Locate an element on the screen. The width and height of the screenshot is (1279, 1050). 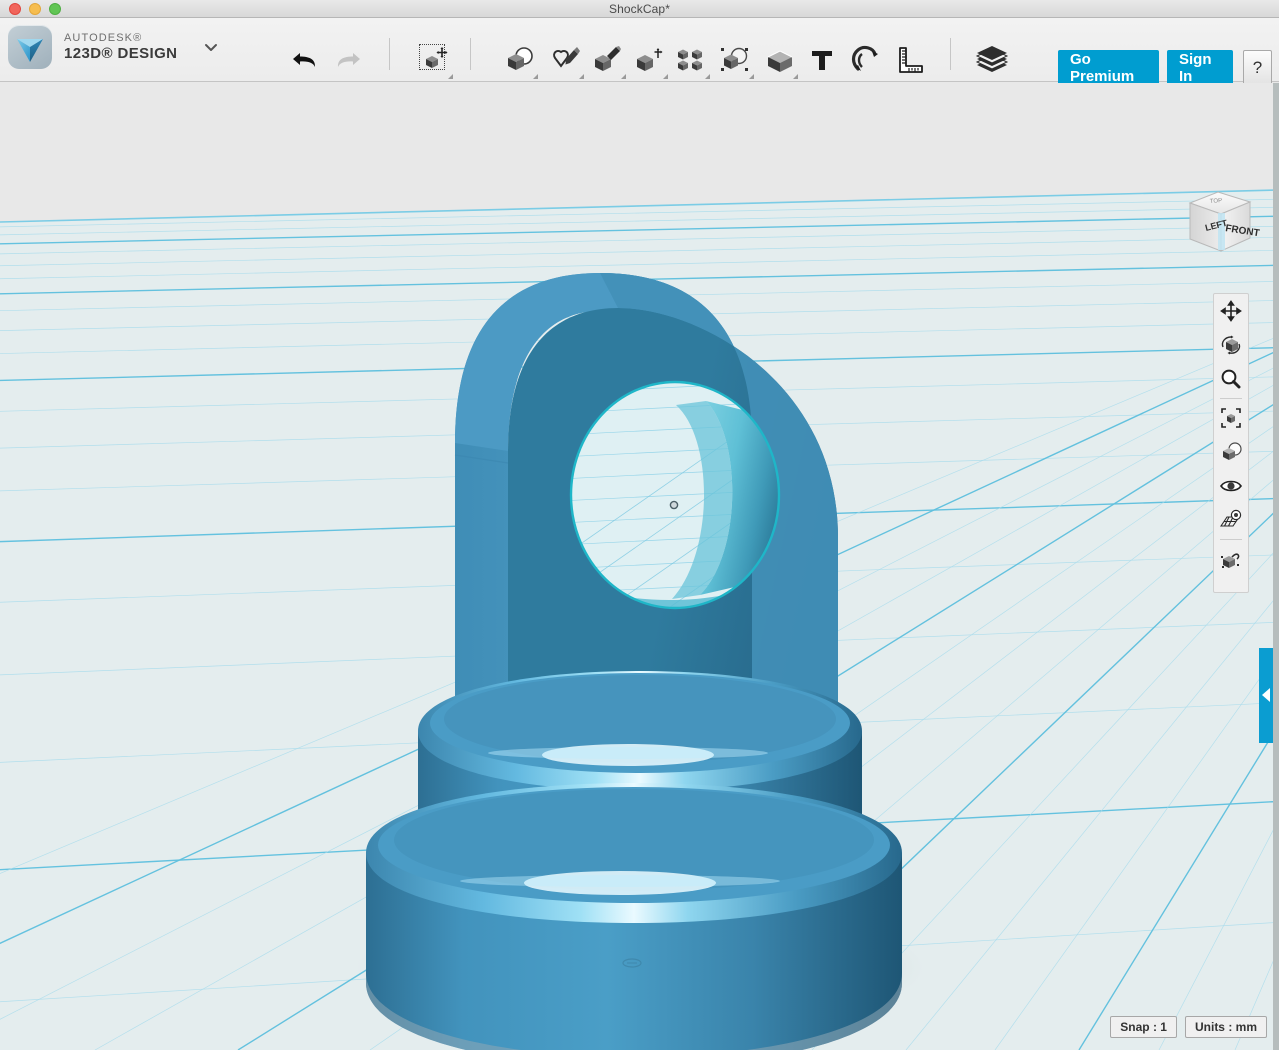
visibility-tool is located at coordinates (1231, 486).